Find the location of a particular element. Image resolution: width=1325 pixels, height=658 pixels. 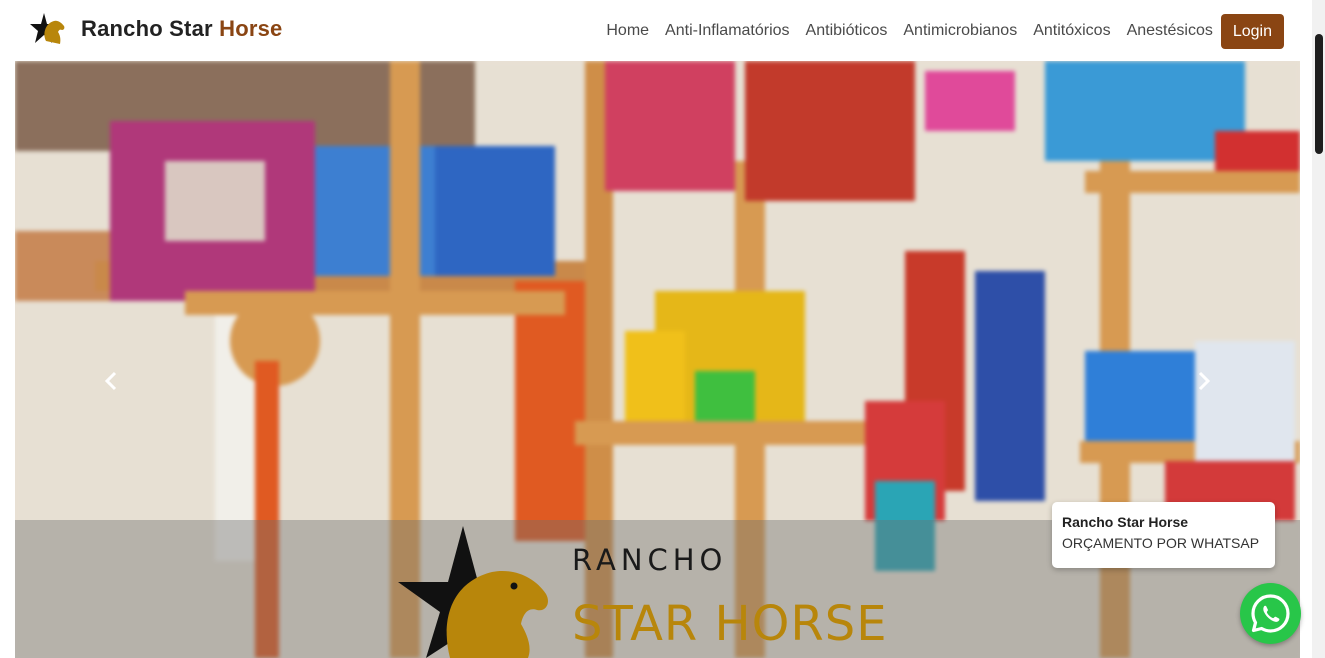

nav-anestesicos: Anestésicos is located at coordinates (1170, 31).